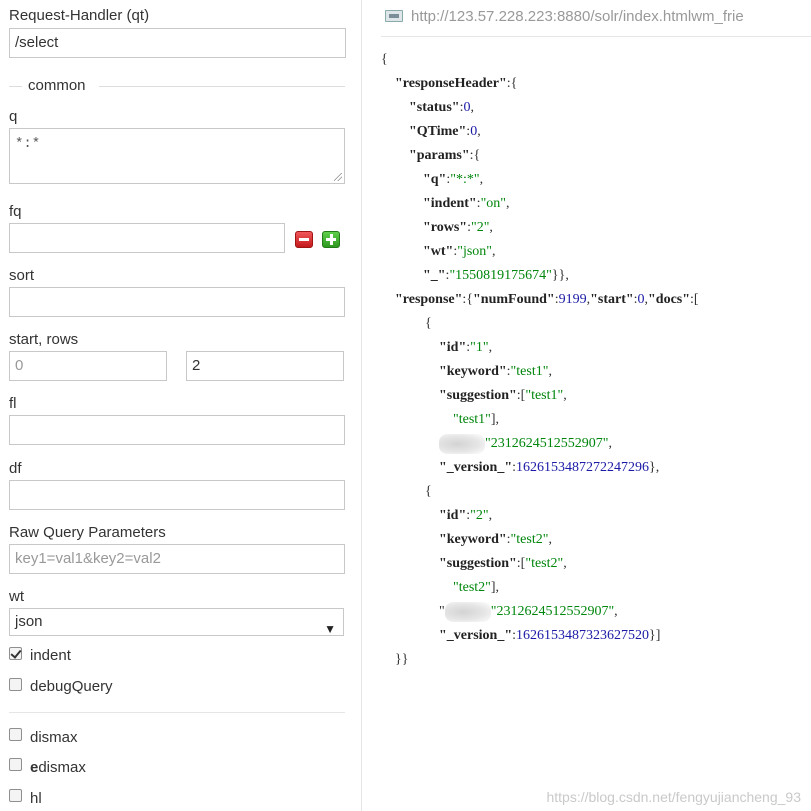 This screenshot has height=811, width=811. Describe the element at coordinates (50, 655) in the screenshot. I see `indent-label: indent` at that location.